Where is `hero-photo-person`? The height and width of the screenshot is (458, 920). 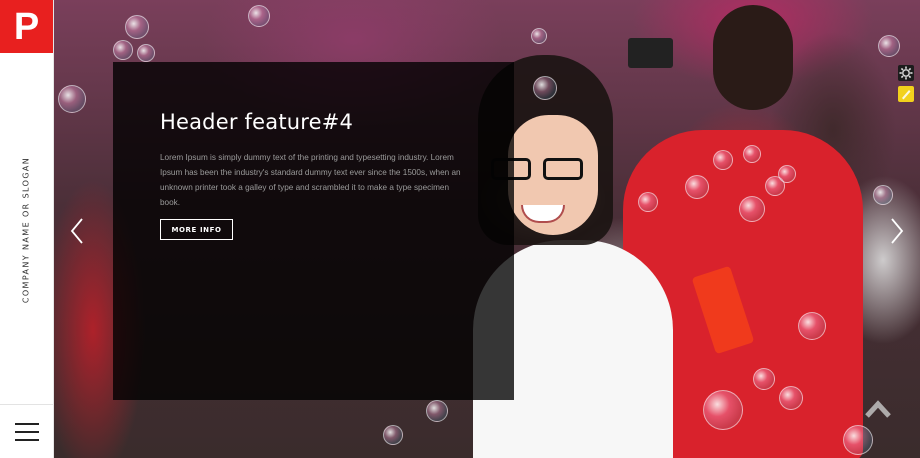
hero-photo-person is located at coordinates (753, 57).